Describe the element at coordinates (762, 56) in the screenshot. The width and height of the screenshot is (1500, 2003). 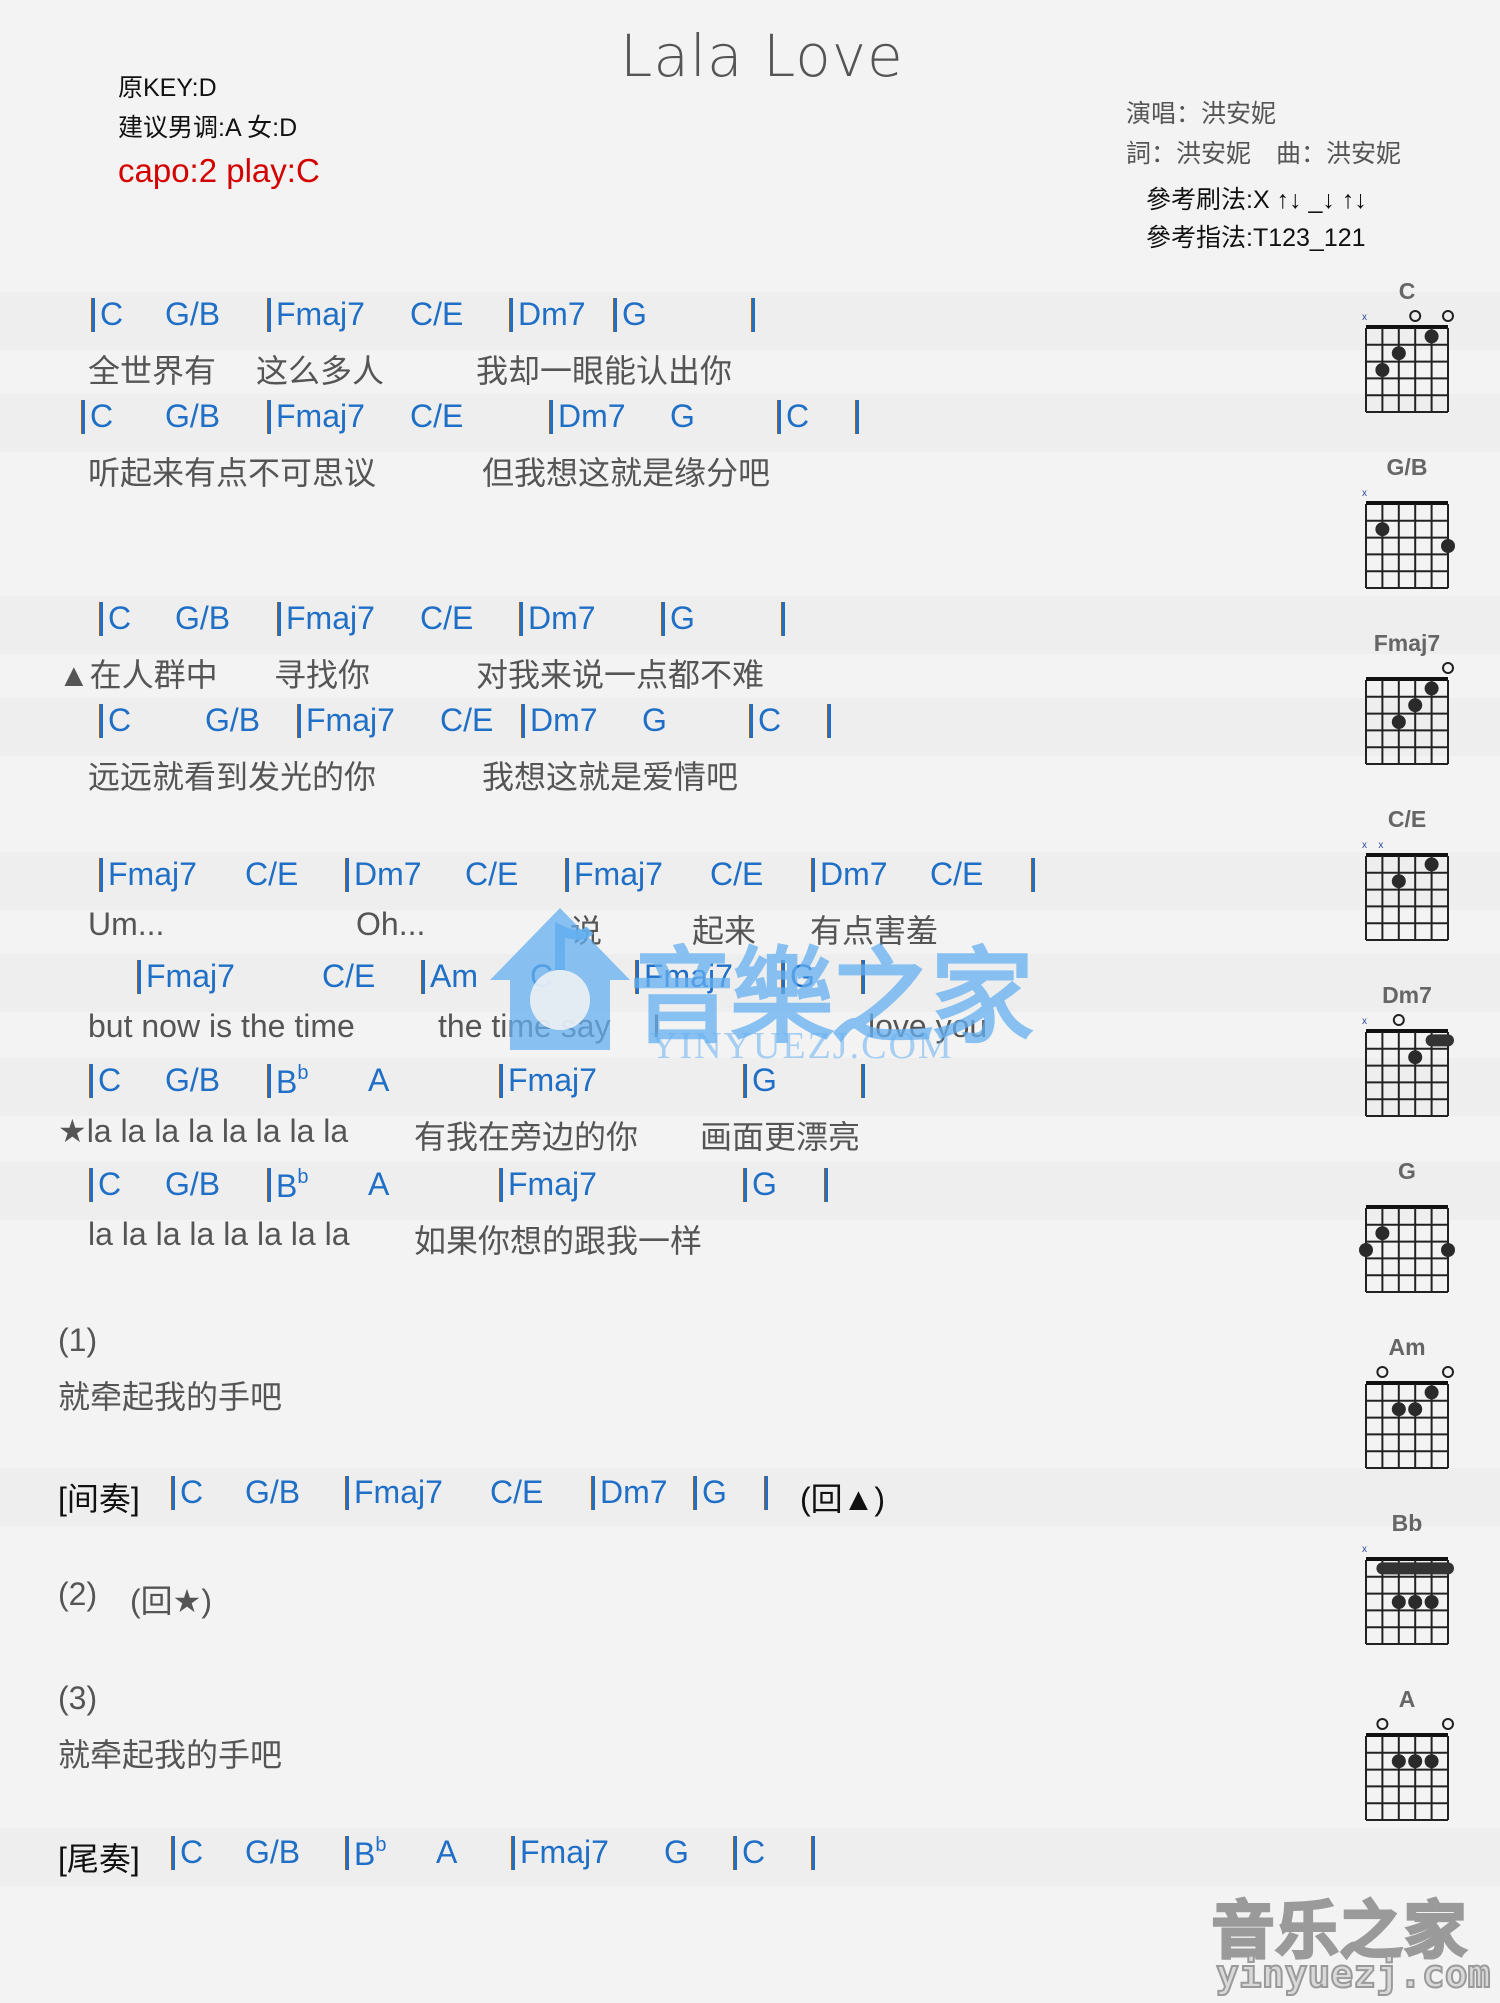
I see `song-title: Lala Love` at that location.